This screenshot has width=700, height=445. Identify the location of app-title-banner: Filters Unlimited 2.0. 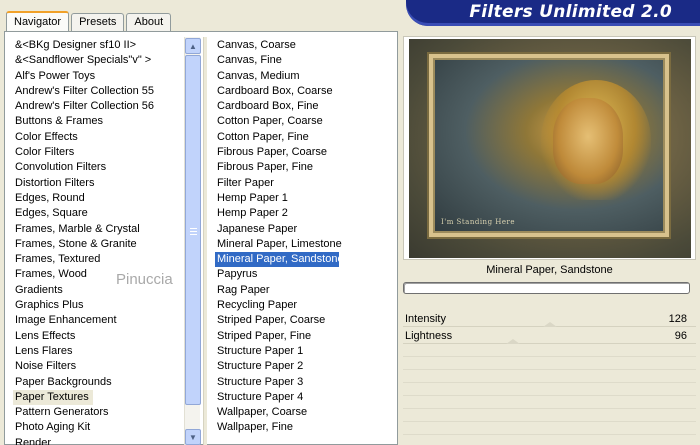
(553, 13).